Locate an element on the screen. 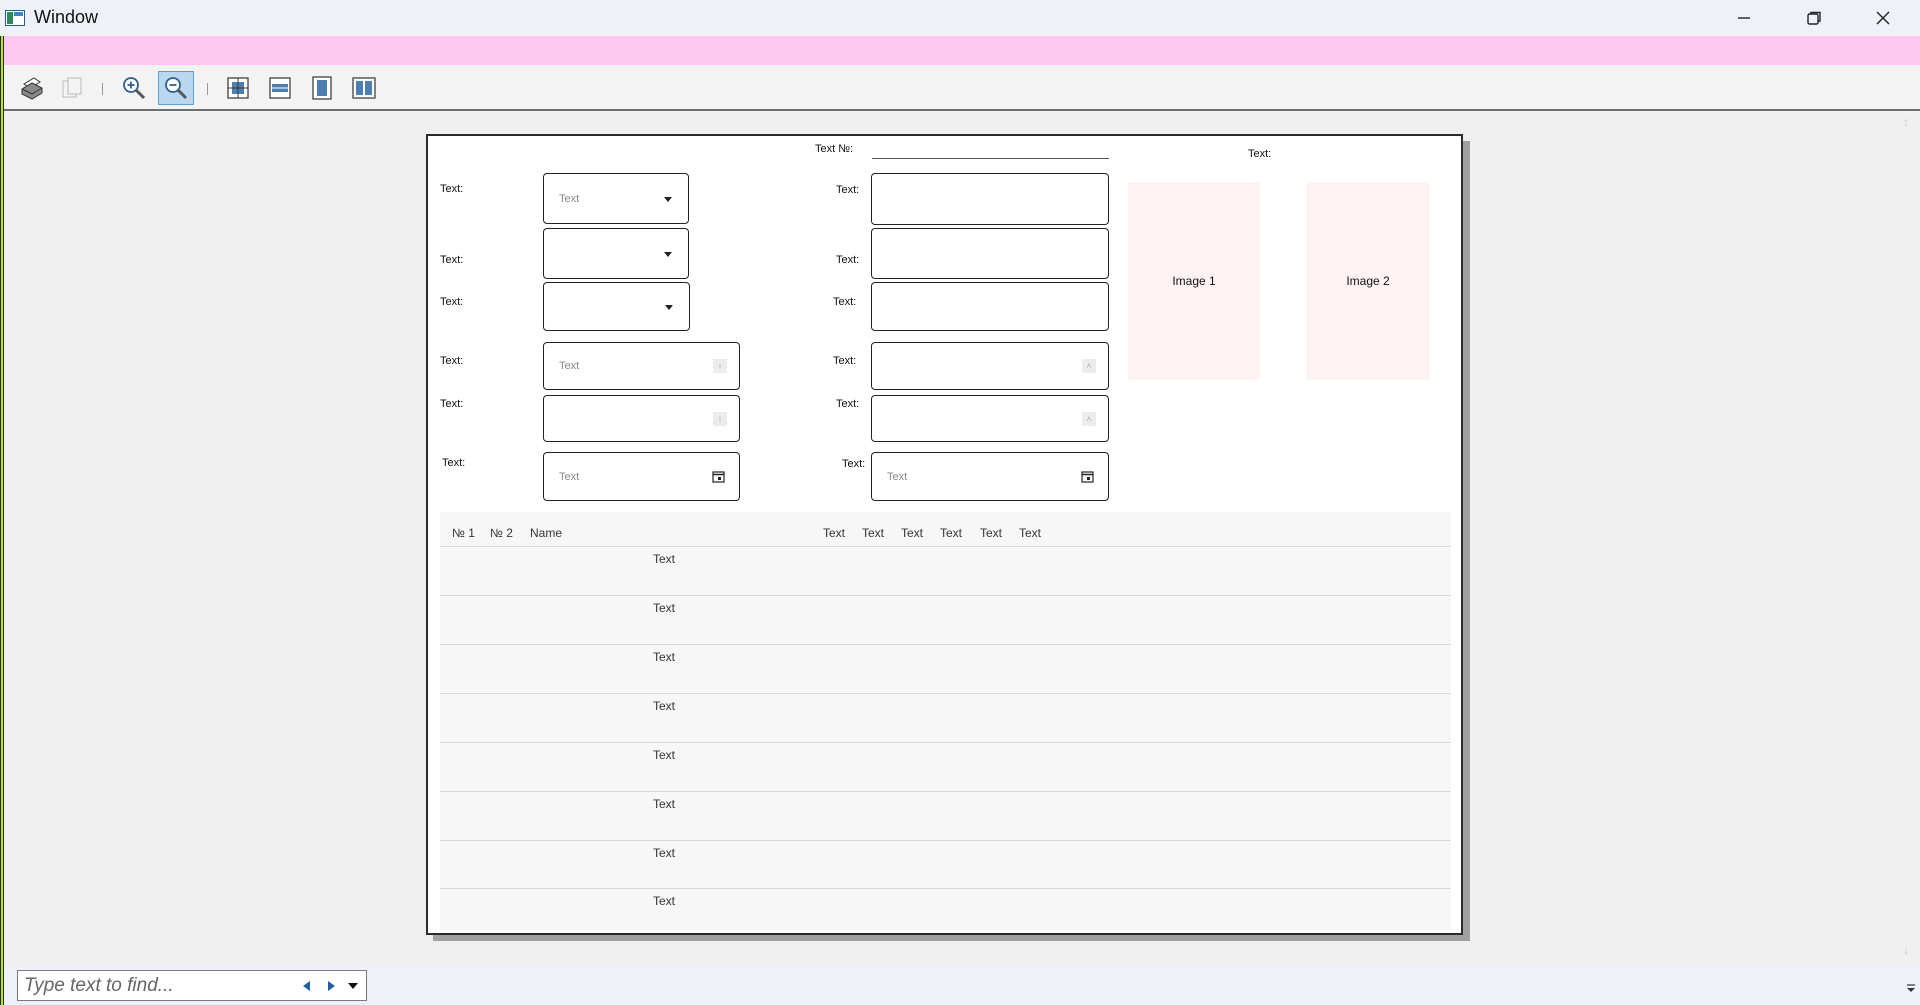 This screenshot has width=1920, height=1005. two-pages-icon is located at coordinates (364, 88).